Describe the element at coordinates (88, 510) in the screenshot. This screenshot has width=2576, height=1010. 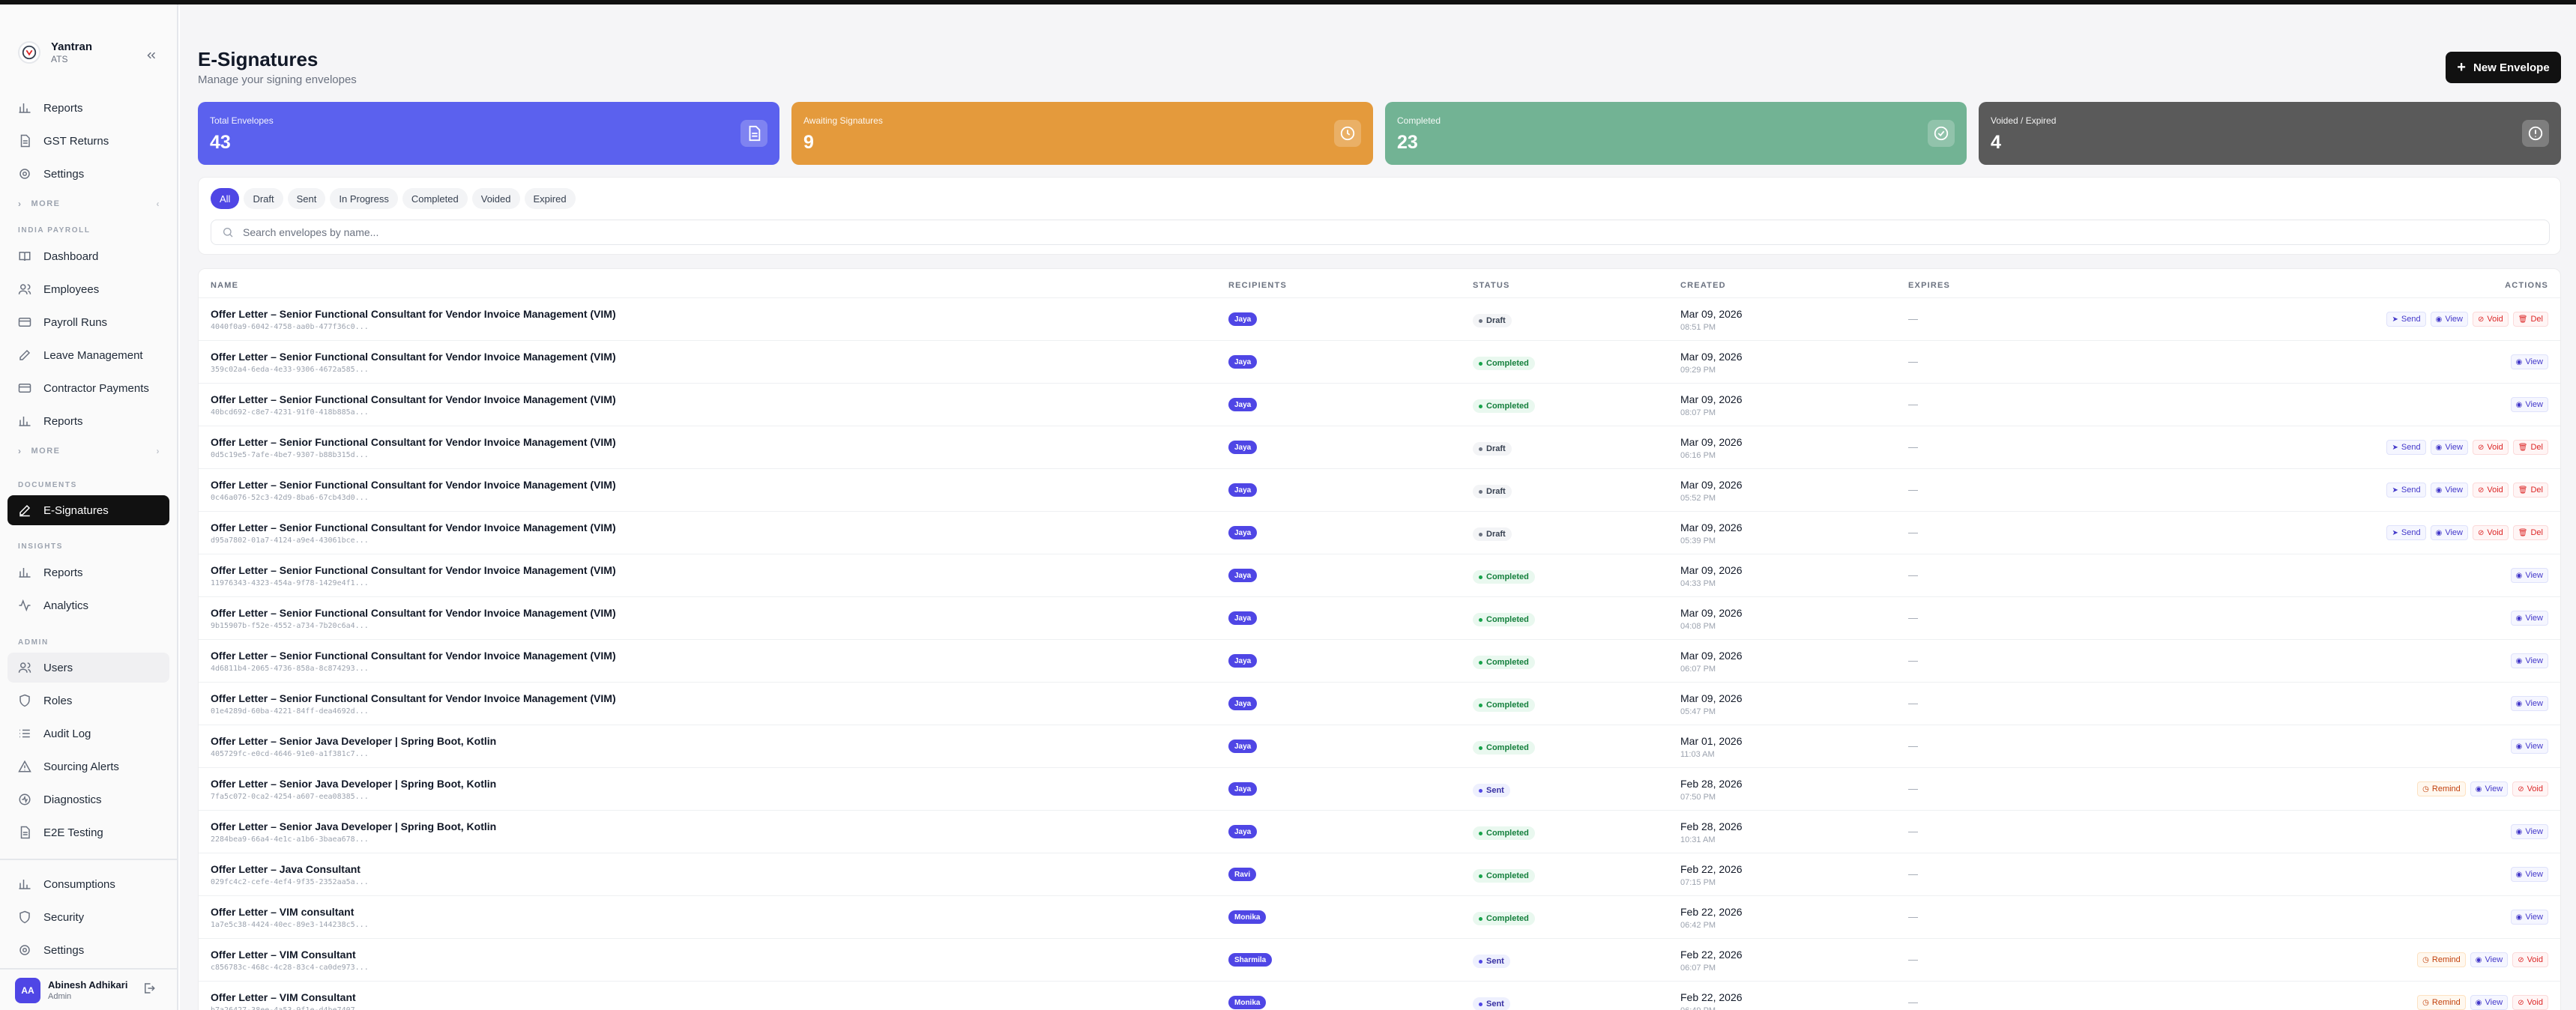
I see `sidebar-item-e-signatures: E-Signatures` at that location.